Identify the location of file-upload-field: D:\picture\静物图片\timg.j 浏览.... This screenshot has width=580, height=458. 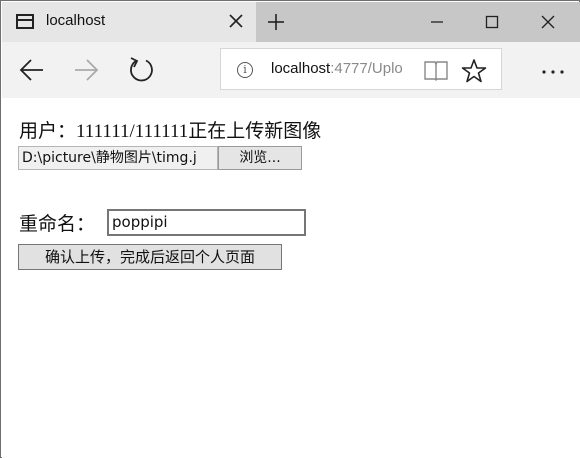
(160, 158).